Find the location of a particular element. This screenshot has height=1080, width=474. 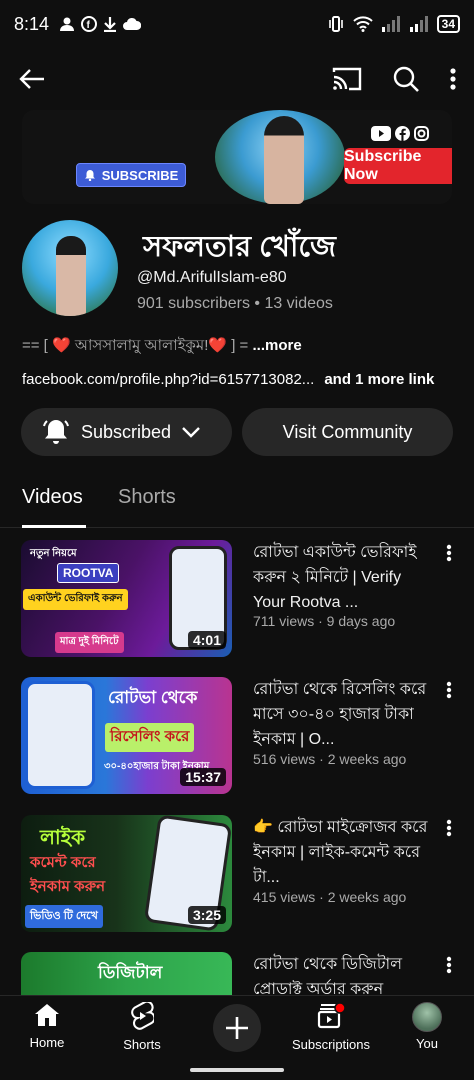

cast-icon is located at coordinates (347, 79).